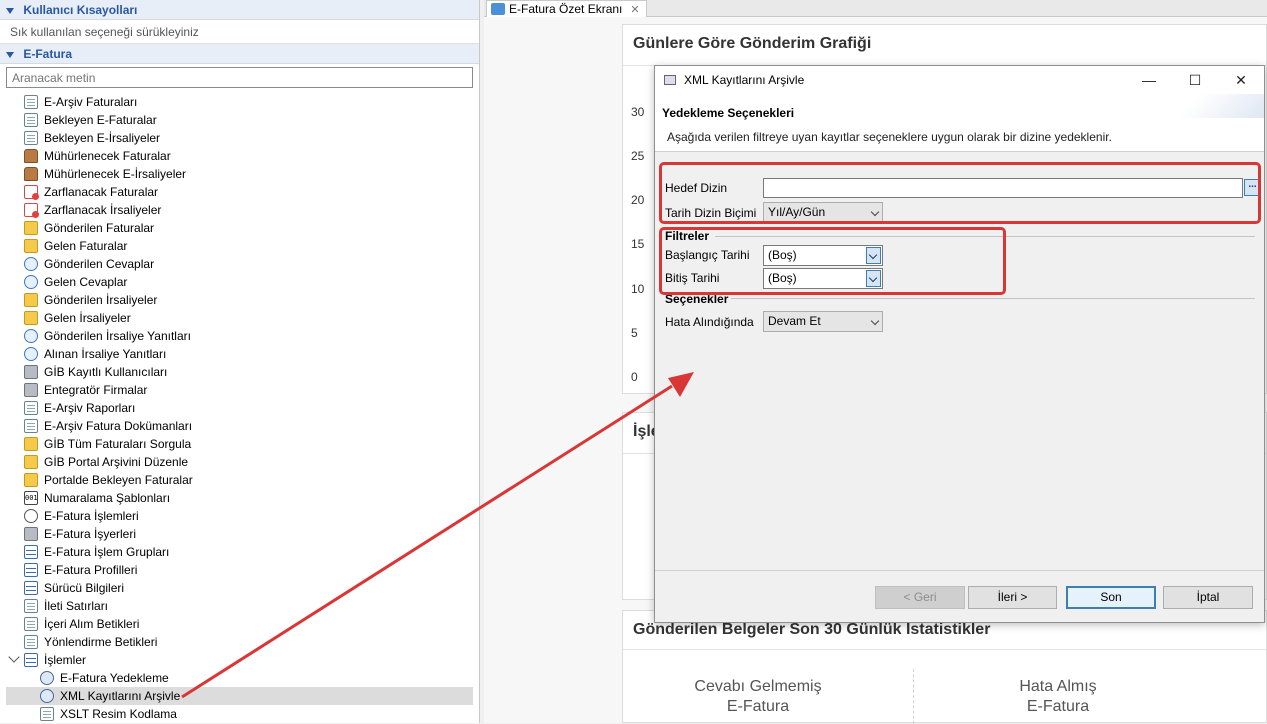 The height and width of the screenshot is (724, 1267). I want to click on tree-item: Bekleyen E-Faturalar, so click(240, 120).